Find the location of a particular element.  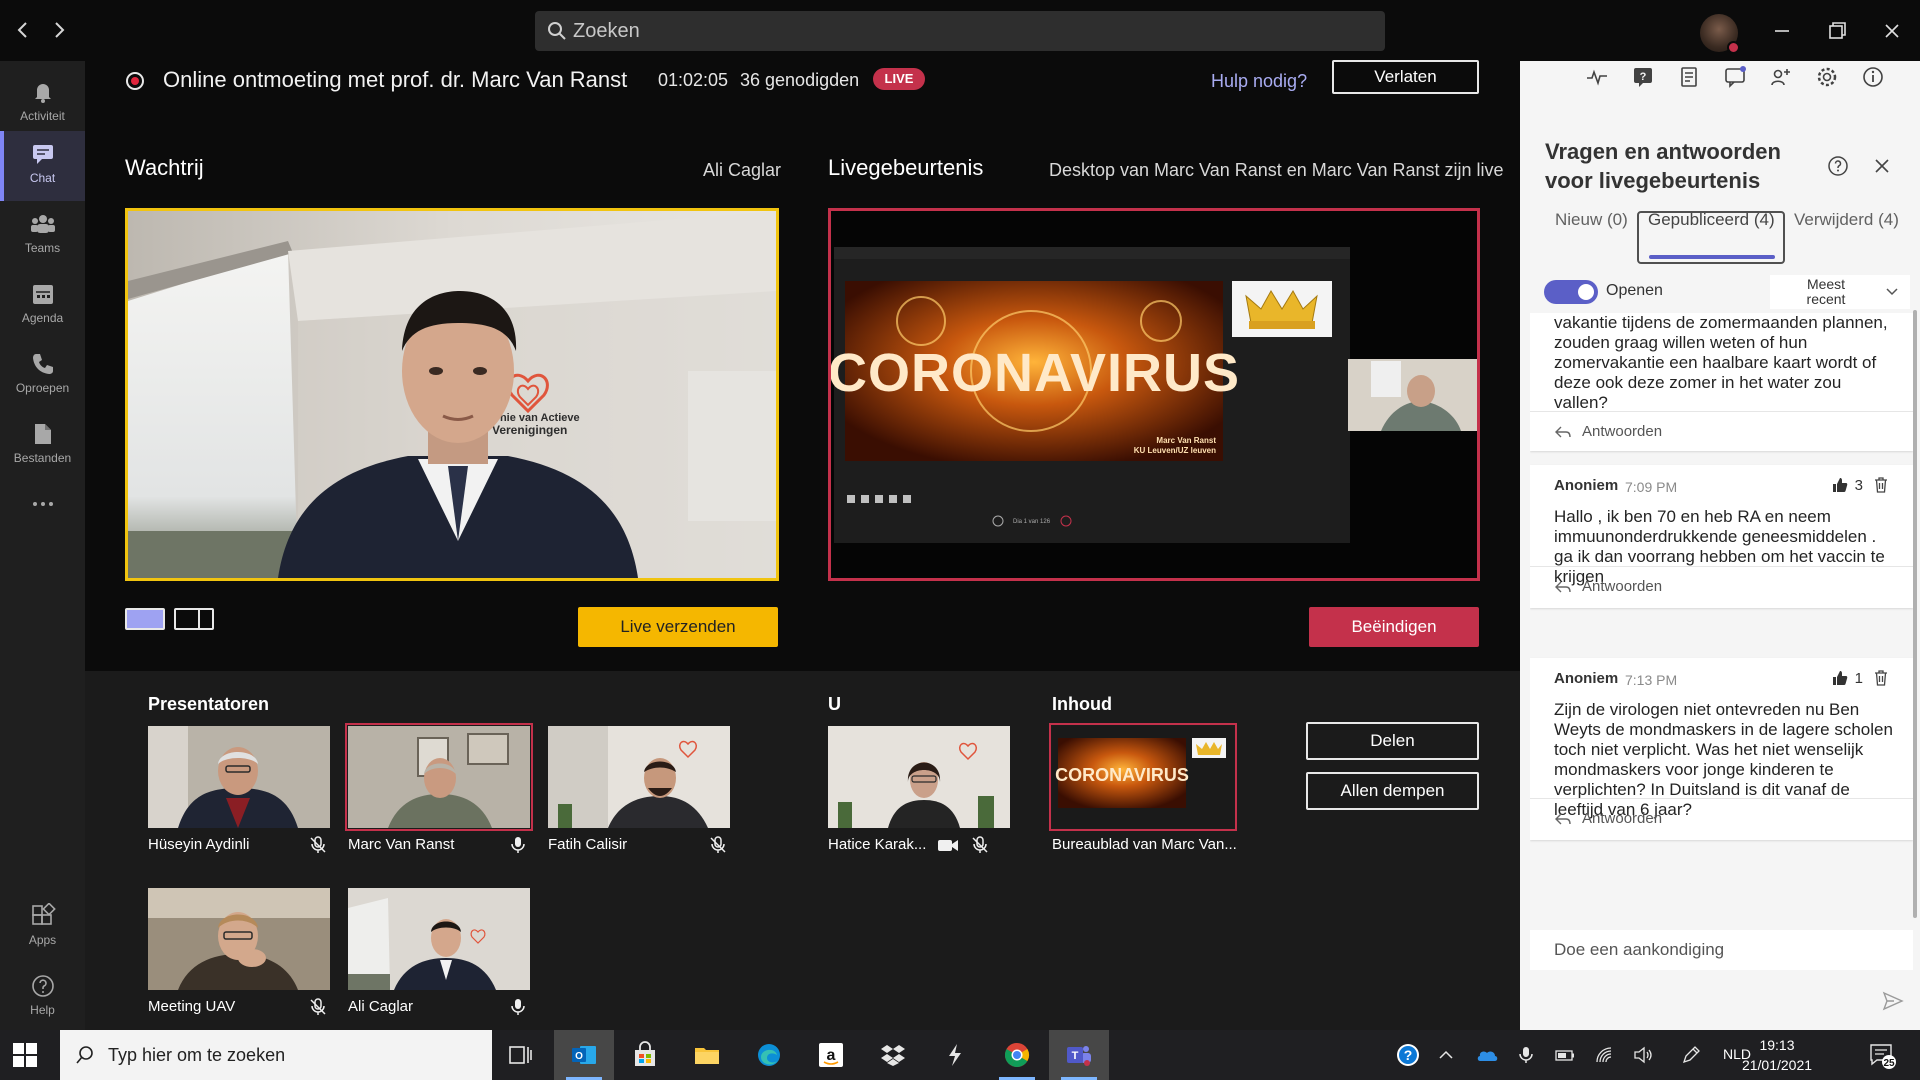

content-tile-desktop: CORONAVIRUS is located at coordinates (1143, 777).